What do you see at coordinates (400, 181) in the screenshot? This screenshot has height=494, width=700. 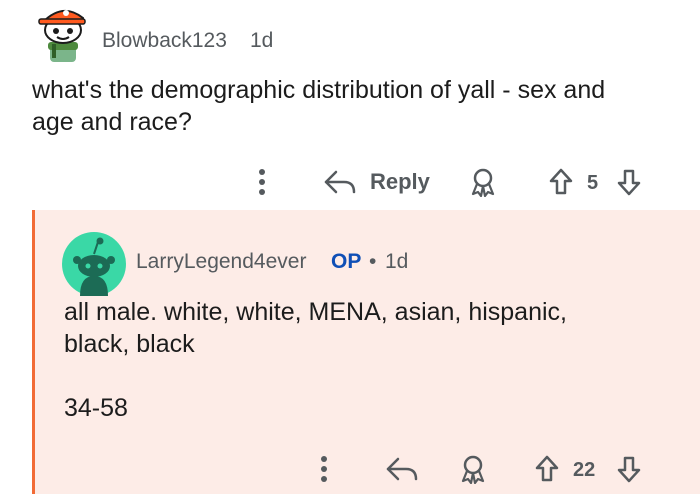 I see `reply-label: Reply` at bounding box center [400, 181].